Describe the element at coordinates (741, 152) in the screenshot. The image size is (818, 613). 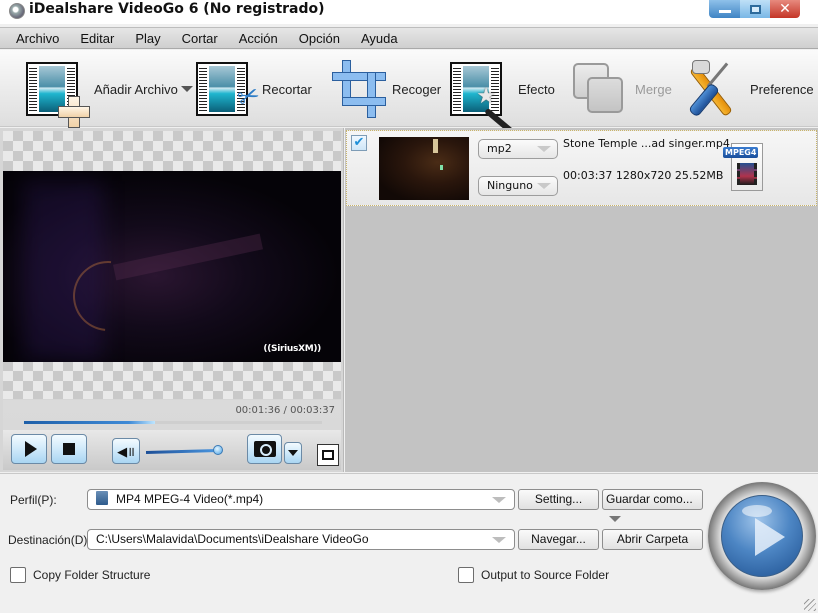
I see `format-badge: MPEG4` at that location.